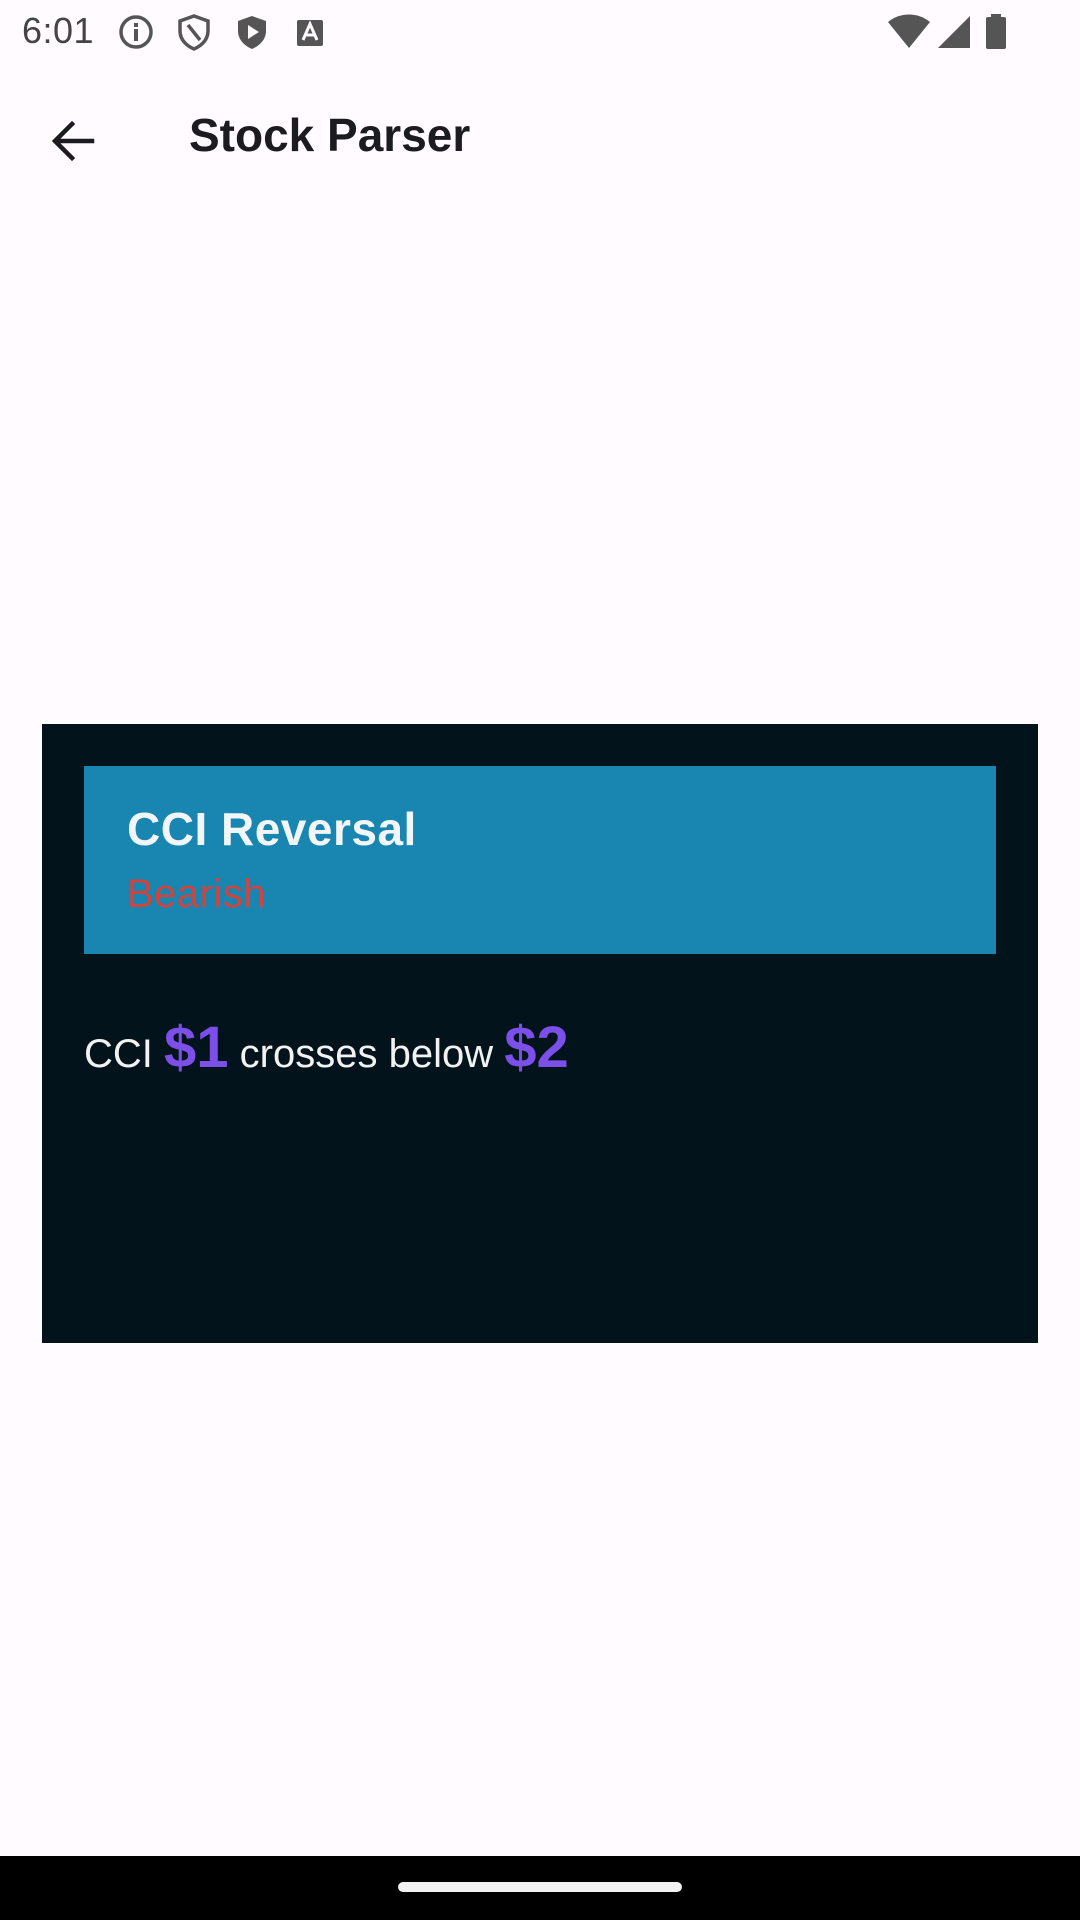  What do you see at coordinates (118, 1054) in the screenshot?
I see `description-prefix: CCI` at bounding box center [118, 1054].